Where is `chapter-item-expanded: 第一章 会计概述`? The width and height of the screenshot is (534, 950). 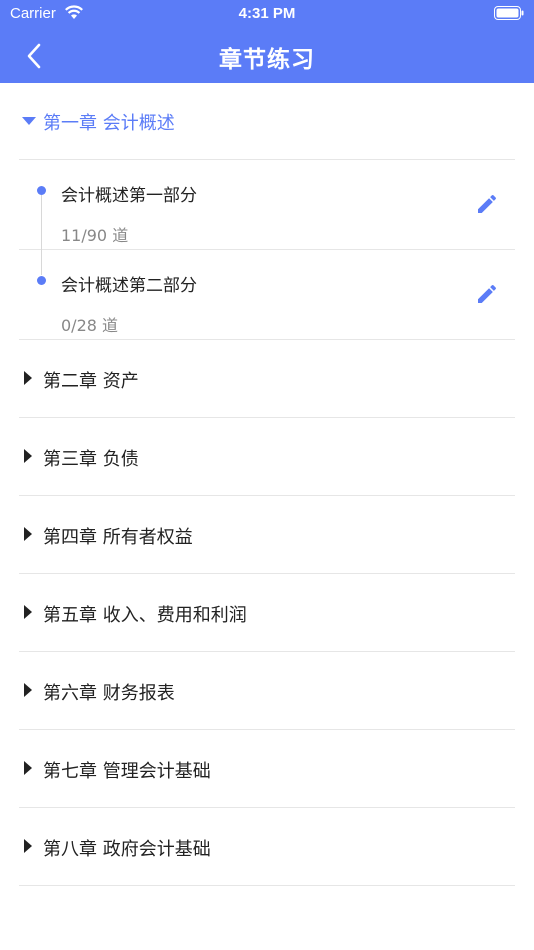
chapter-item-expanded: 第一章 会计概述 is located at coordinates (267, 121).